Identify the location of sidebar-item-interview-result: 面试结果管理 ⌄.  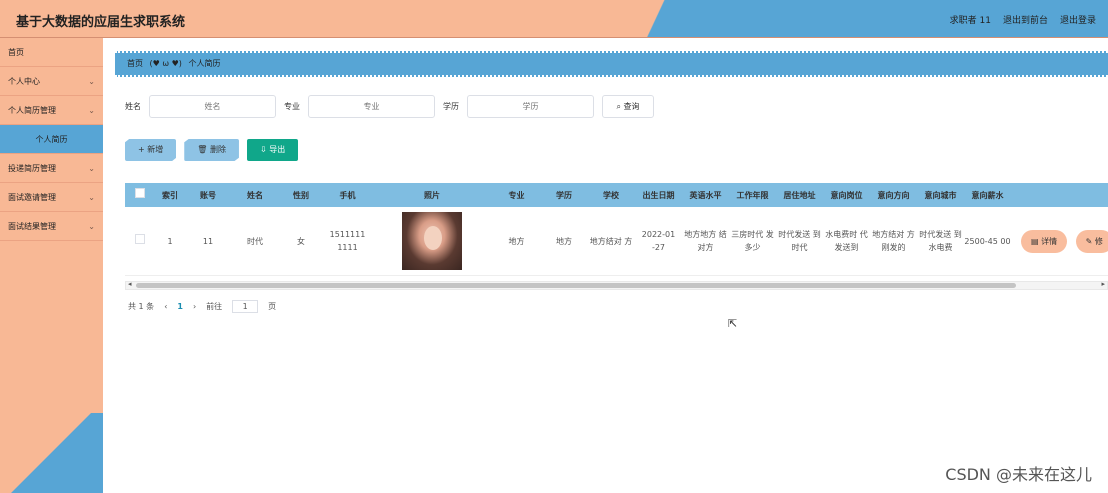
(51, 226).